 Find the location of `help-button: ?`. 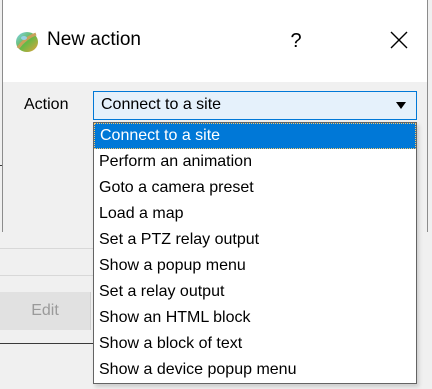

help-button: ? is located at coordinates (296, 41).